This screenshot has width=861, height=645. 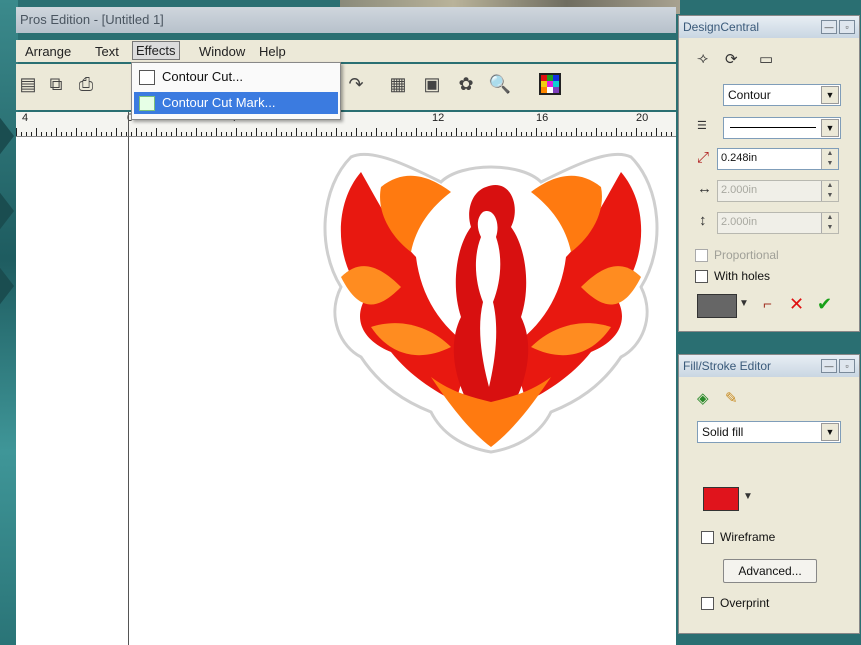 What do you see at coordinates (721, 499) in the screenshot?
I see `fill-color-swatch` at bounding box center [721, 499].